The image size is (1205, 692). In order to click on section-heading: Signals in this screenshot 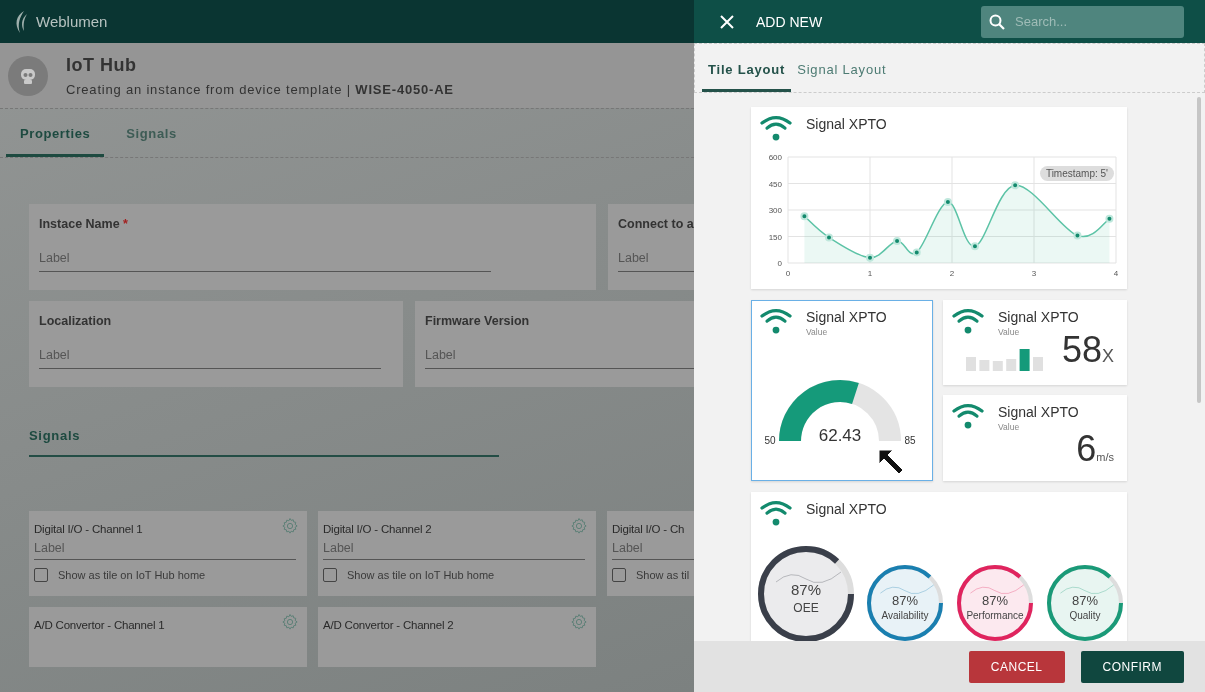, I will do `click(264, 442)`.